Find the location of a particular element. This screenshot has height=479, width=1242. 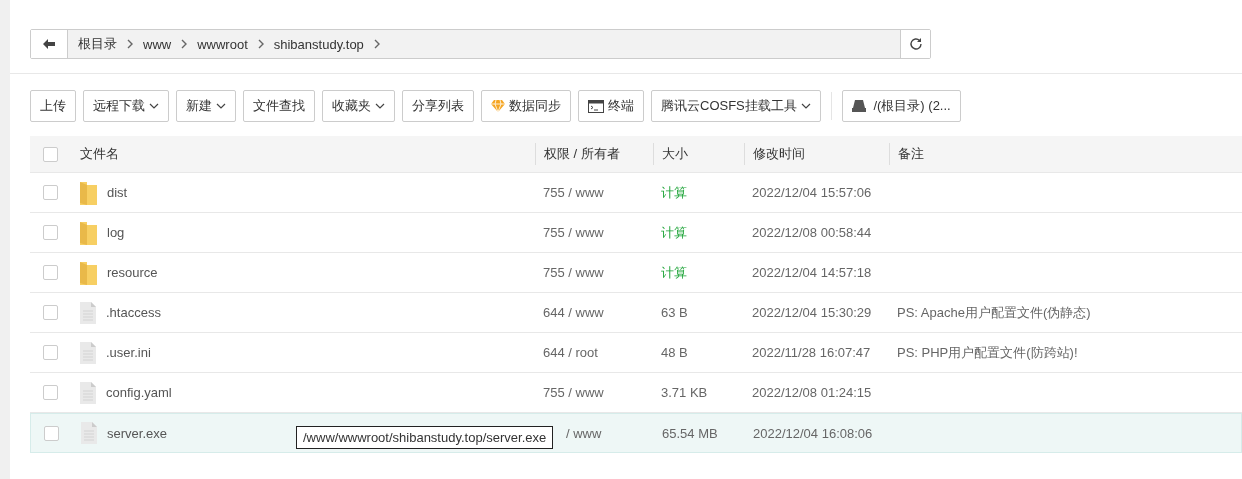

modified-time: 2022/12/04 15:30:29 is located at coordinates (811, 312).